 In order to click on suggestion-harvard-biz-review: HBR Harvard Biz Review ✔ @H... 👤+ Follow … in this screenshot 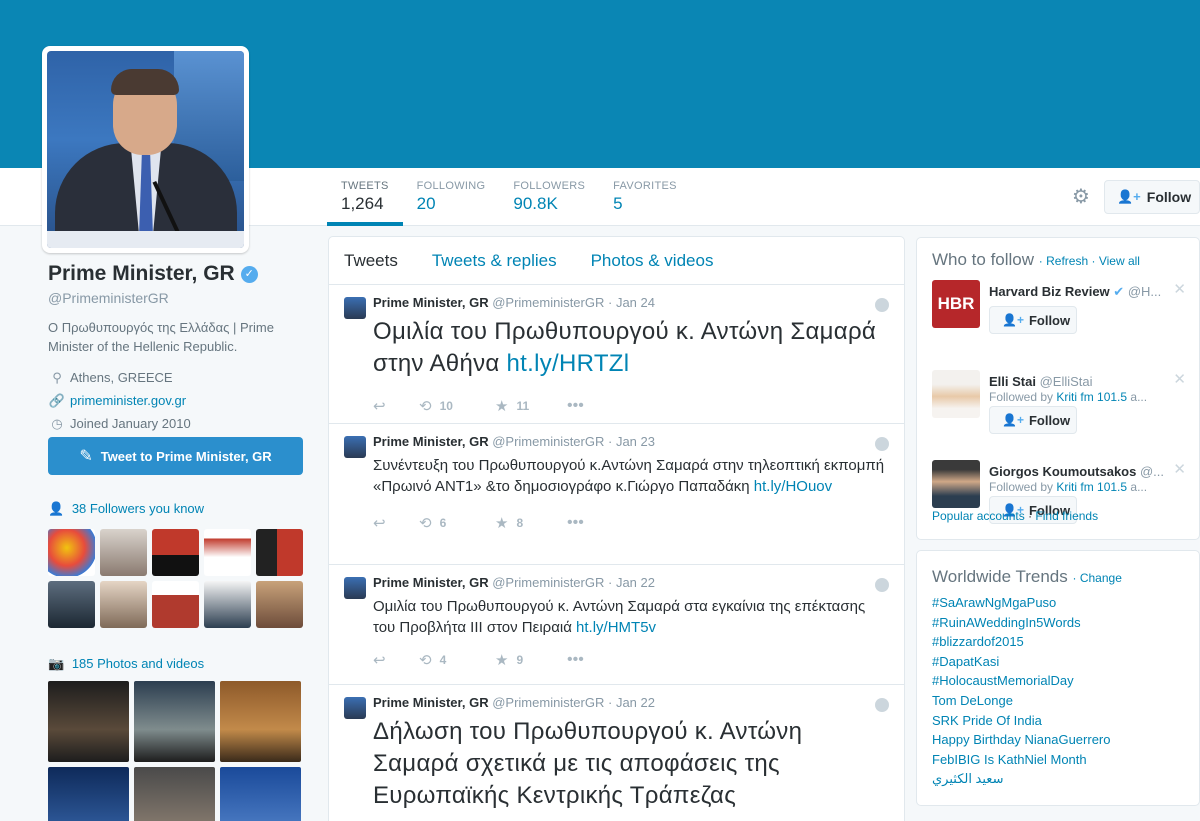, I will do `click(1059, 319)`.